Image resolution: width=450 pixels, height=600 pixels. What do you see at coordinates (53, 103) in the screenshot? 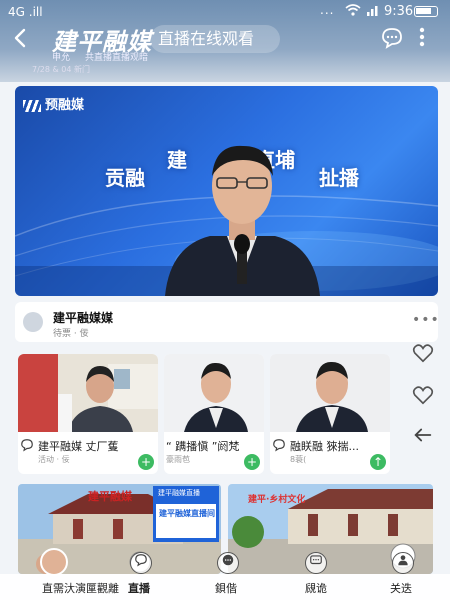
I see `video-channel-logo: 预融媒` at bounding box center [53, 103].